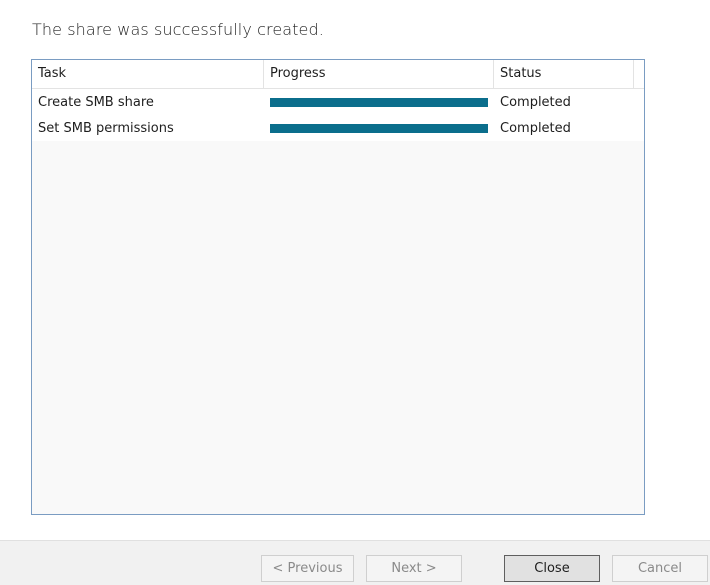 Image resolution: width=710 pixels, height=585 pixels. I want to click on column-header-progress: Progress, so click(379, 74).